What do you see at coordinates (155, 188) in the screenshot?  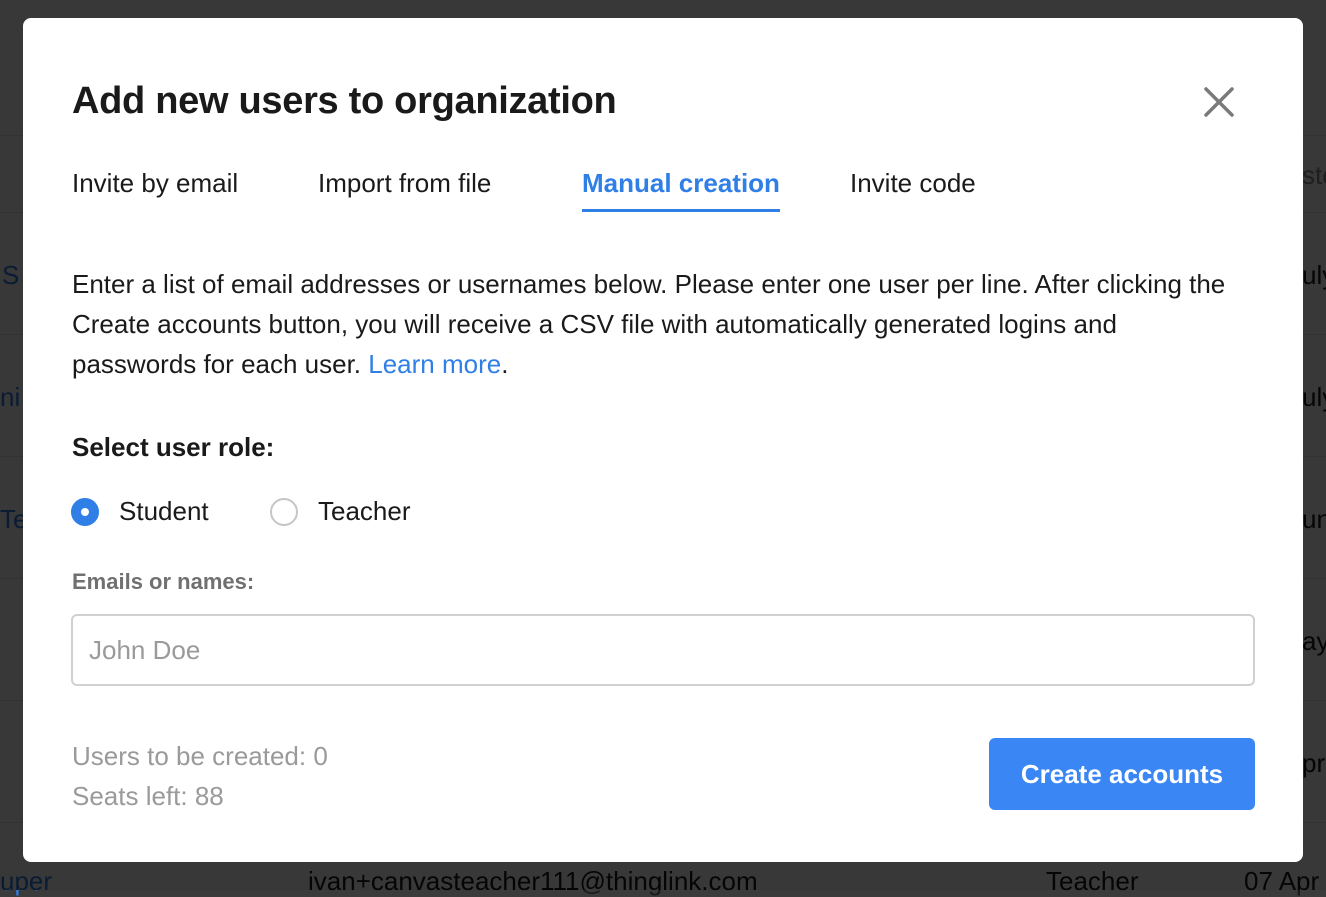 I see `tab-invite-by-email: Invite by email` at bounding box center [155, 188].